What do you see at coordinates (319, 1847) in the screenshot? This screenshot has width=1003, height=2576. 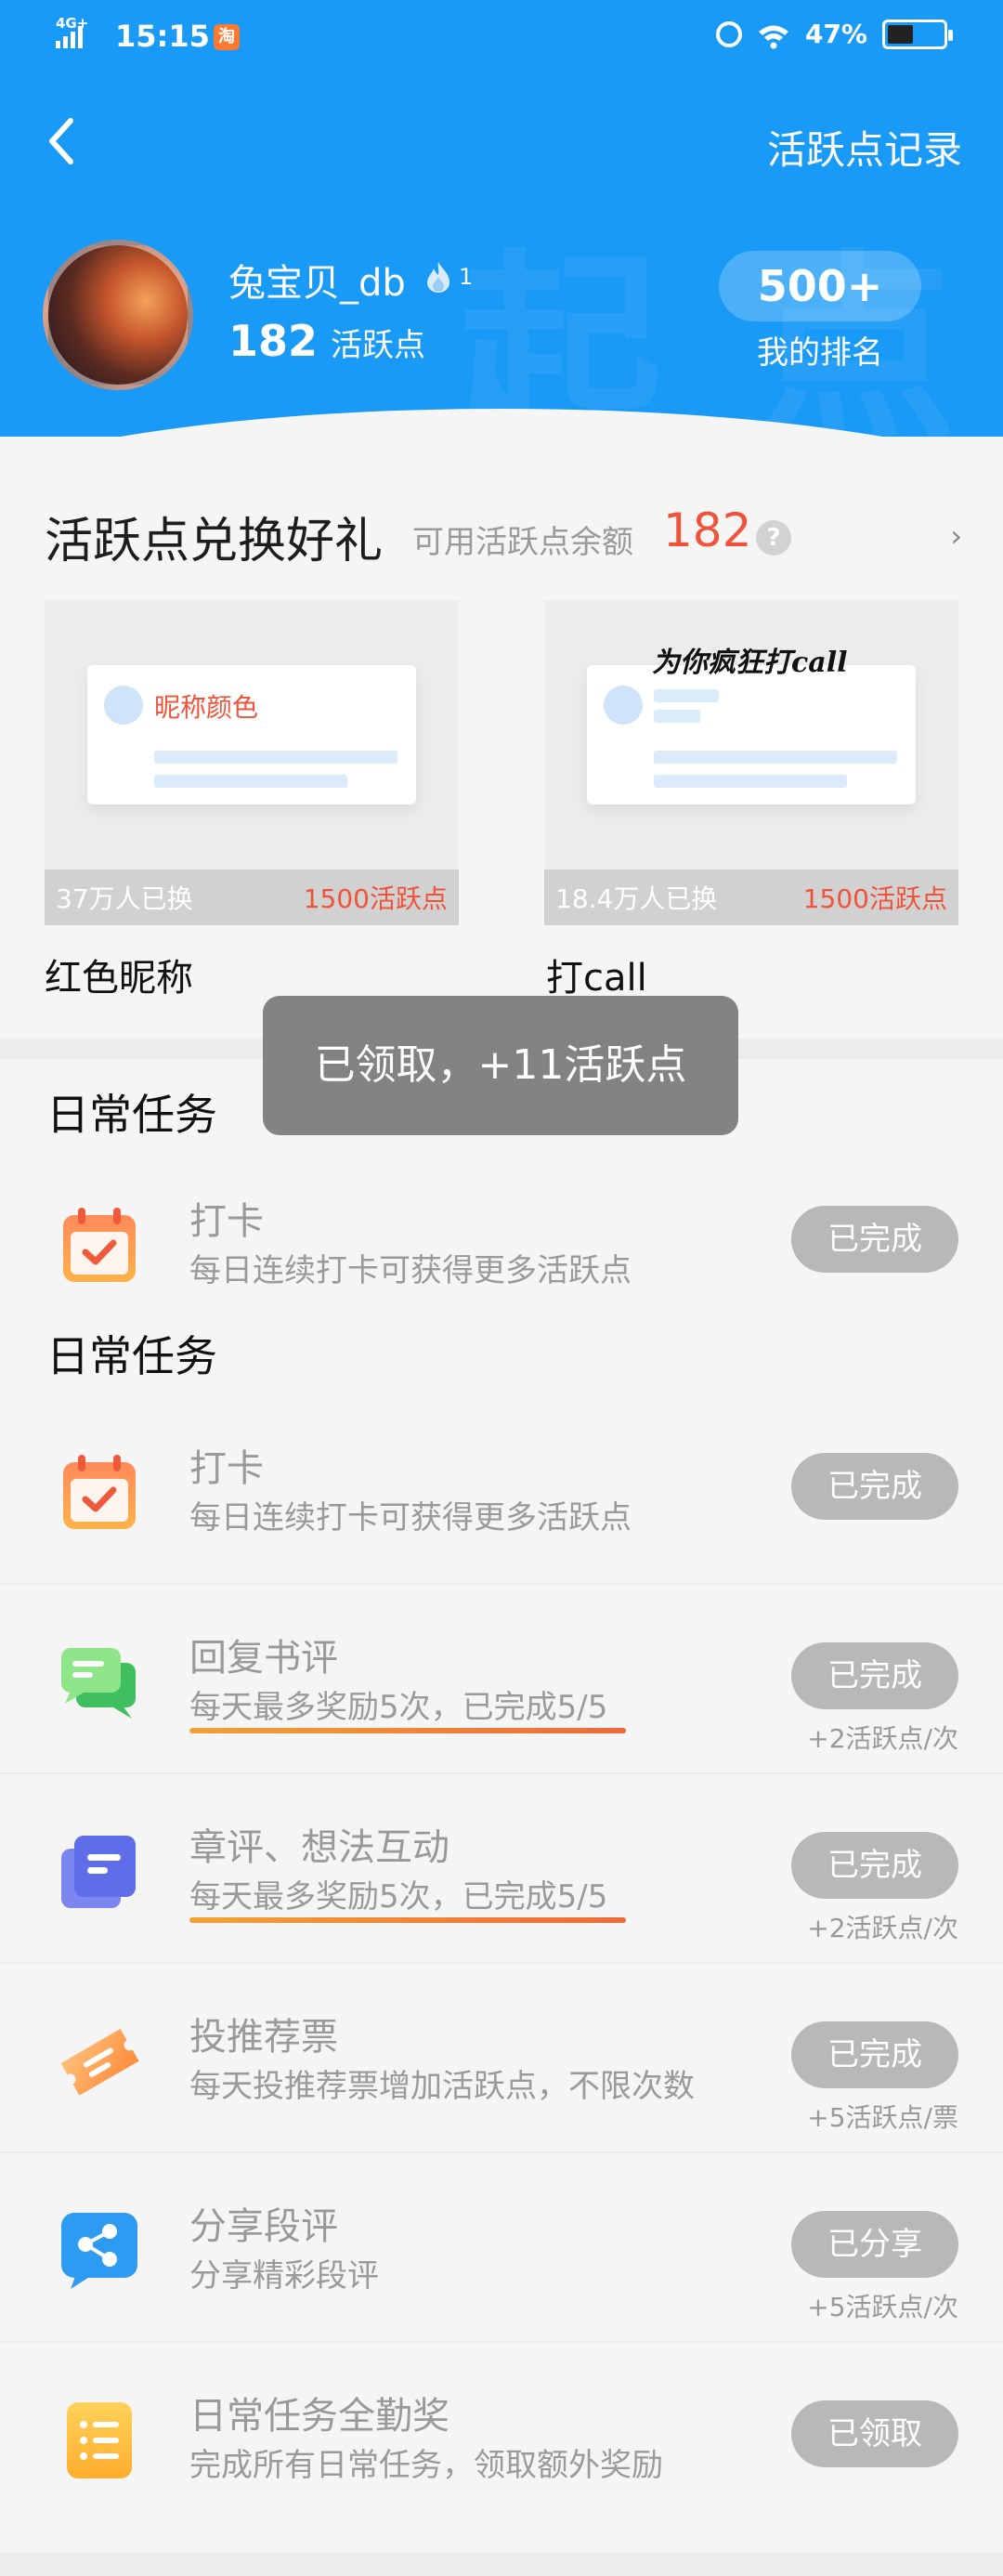 I see `task-name: 章评、想法互动` at bounding box center [319, 1847].